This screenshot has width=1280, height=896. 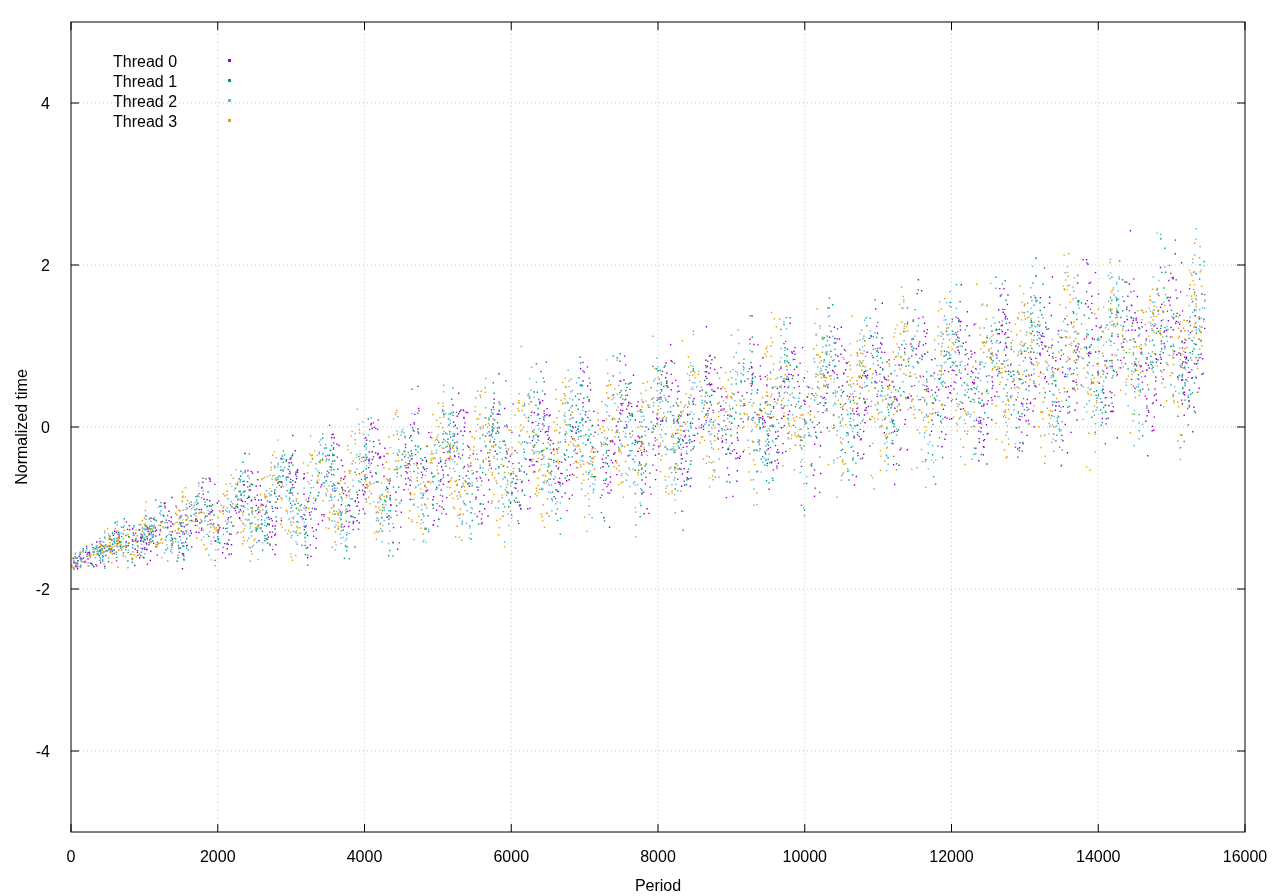 I want to click on x-tick-label: 2000, so click(x=217, y=856).